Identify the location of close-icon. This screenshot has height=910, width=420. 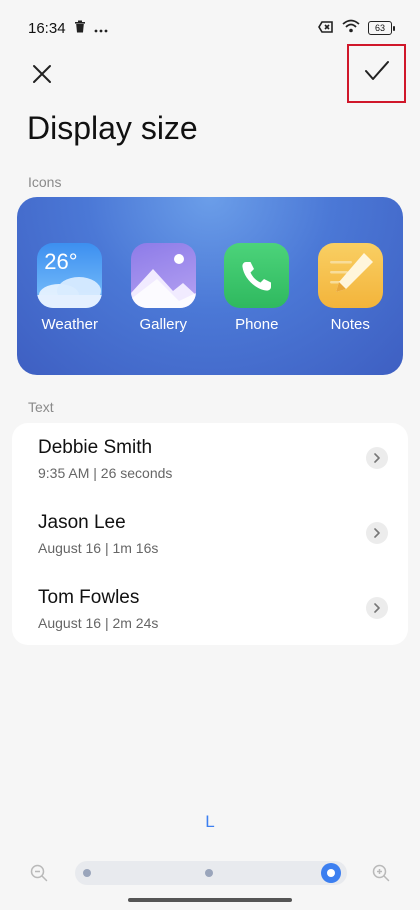
(42, 76).